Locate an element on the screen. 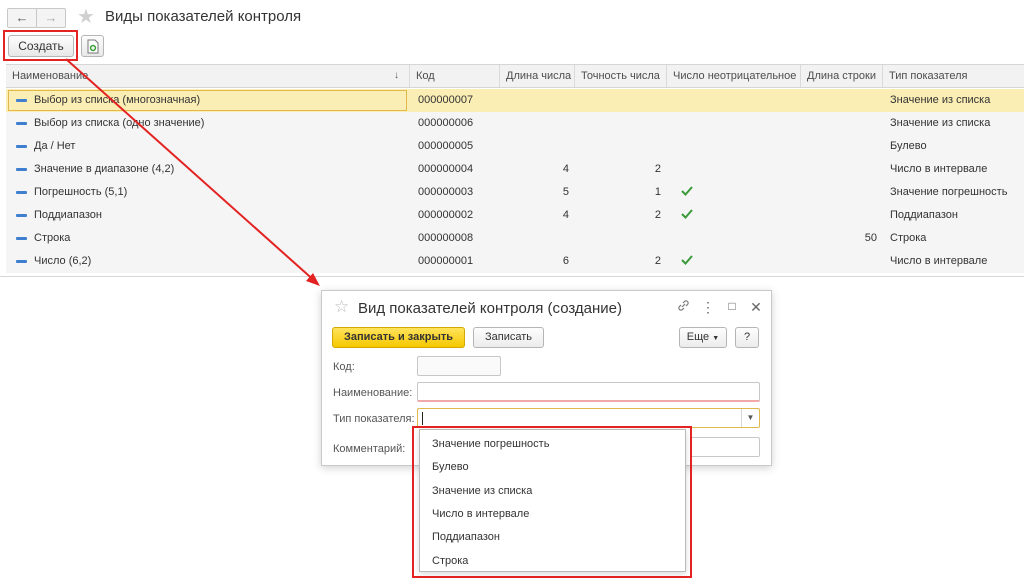 This screenshot has height=584, width=1024. cell-precision: 1 is located at coordinates (657, 192).